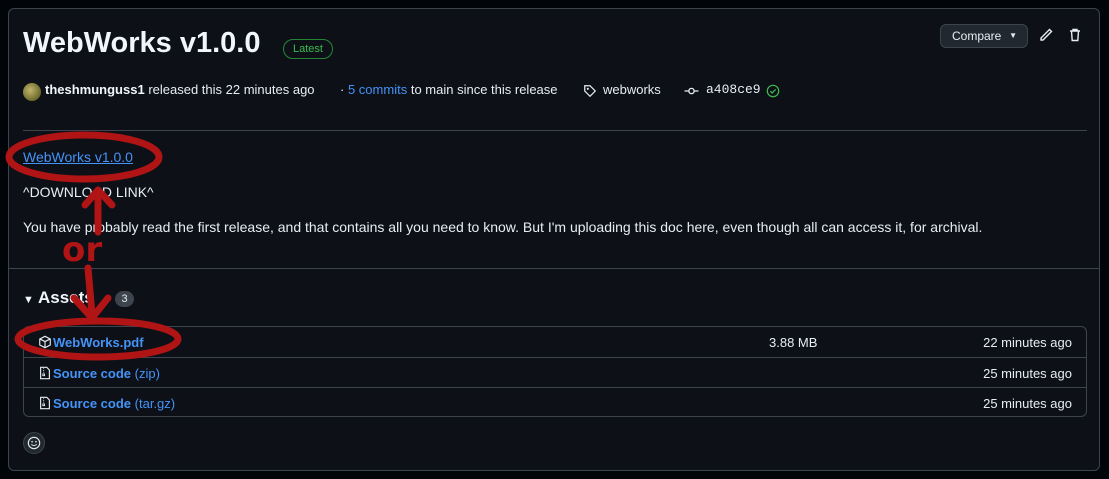 This screenshot has height=479, width=1109. Describe the element at coordinates (147, 373) in the screenshot. I see `asset-ext: (zip)` at that location.